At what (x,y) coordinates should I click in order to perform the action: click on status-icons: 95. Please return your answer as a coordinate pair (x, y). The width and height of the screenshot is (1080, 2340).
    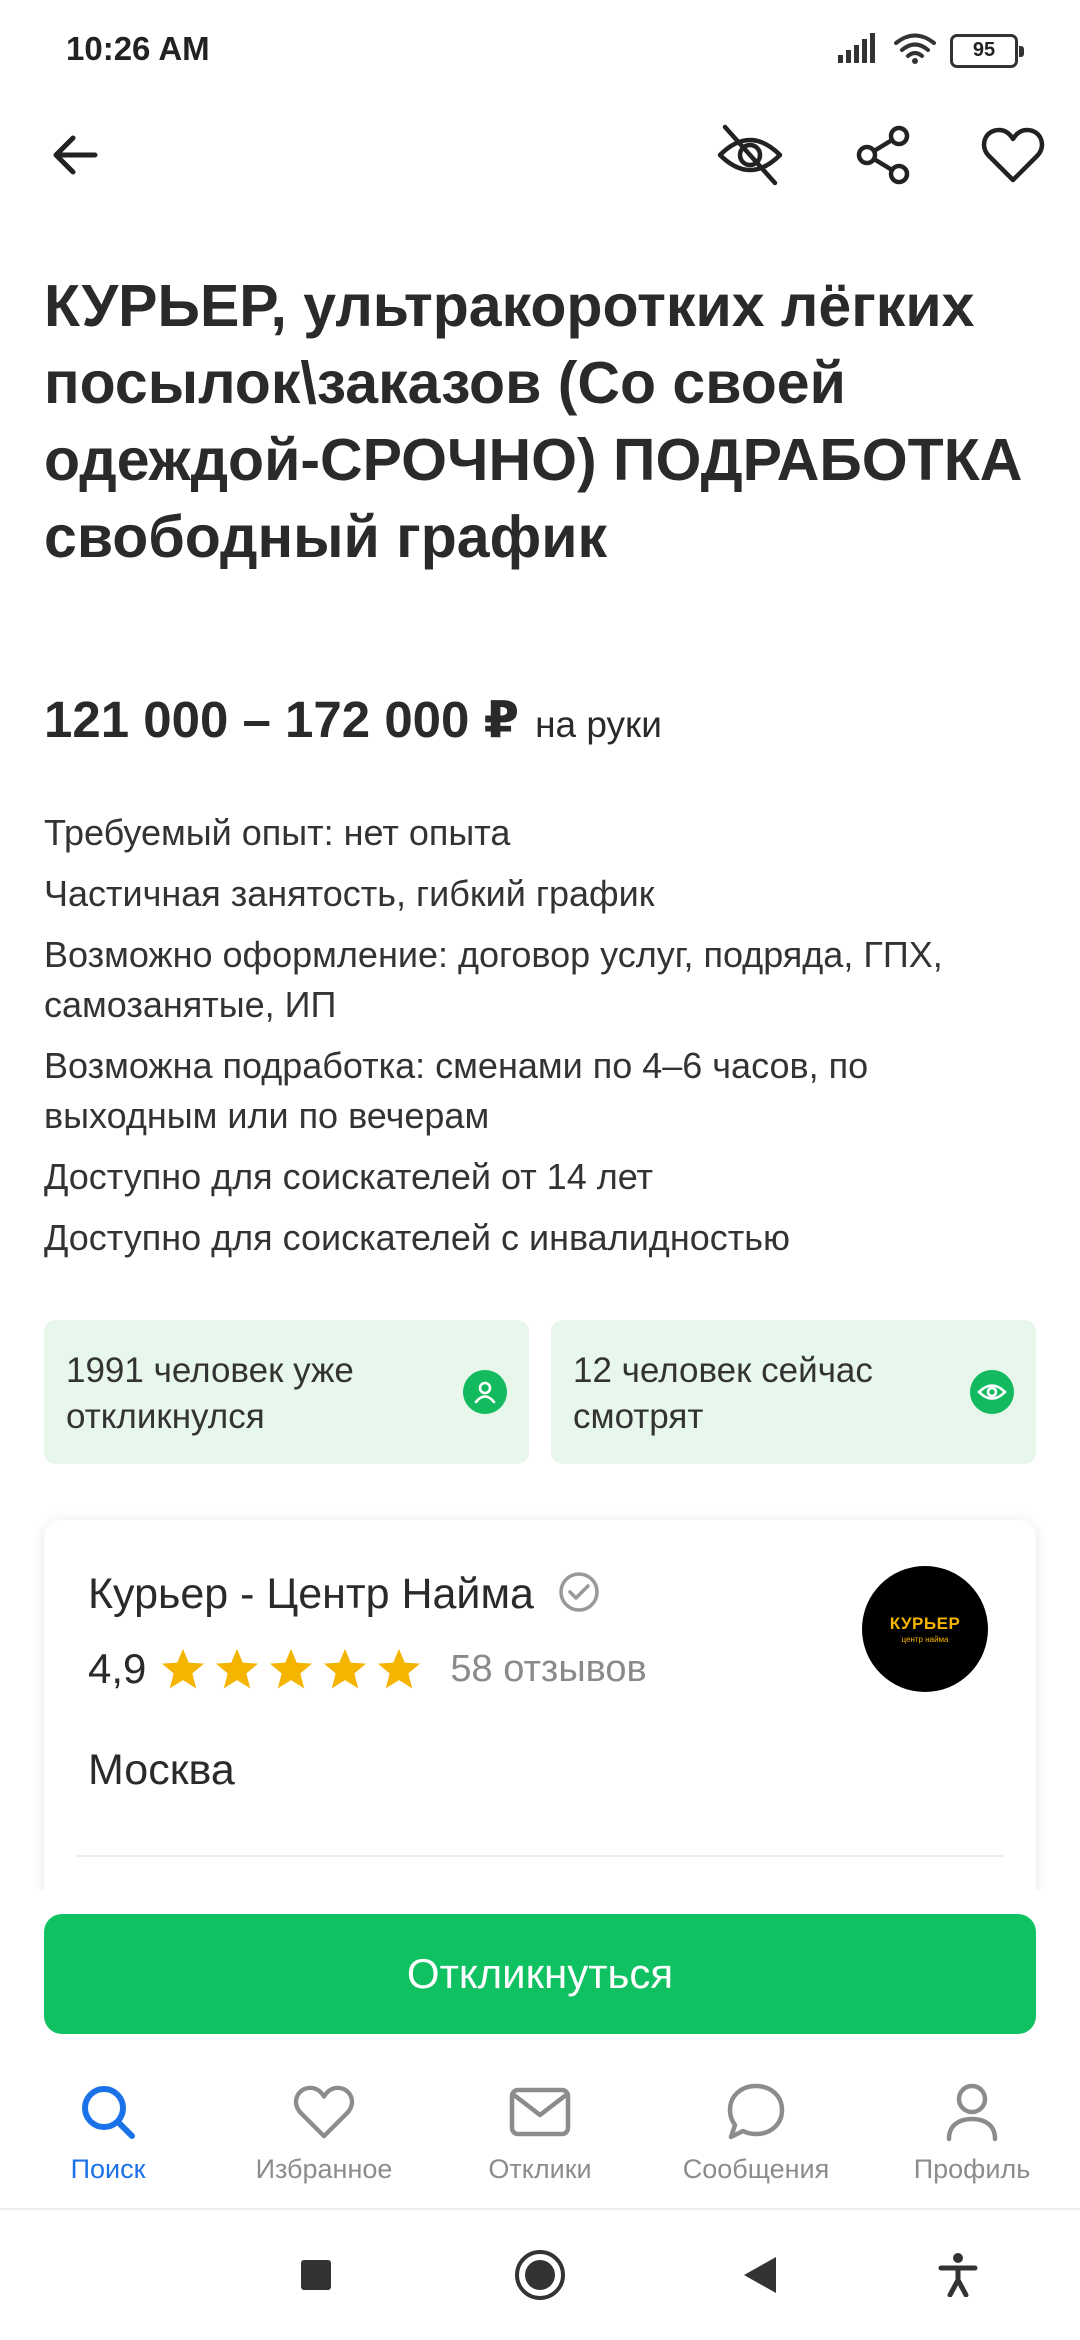
    Looking at the image, I should click on (931, 50).